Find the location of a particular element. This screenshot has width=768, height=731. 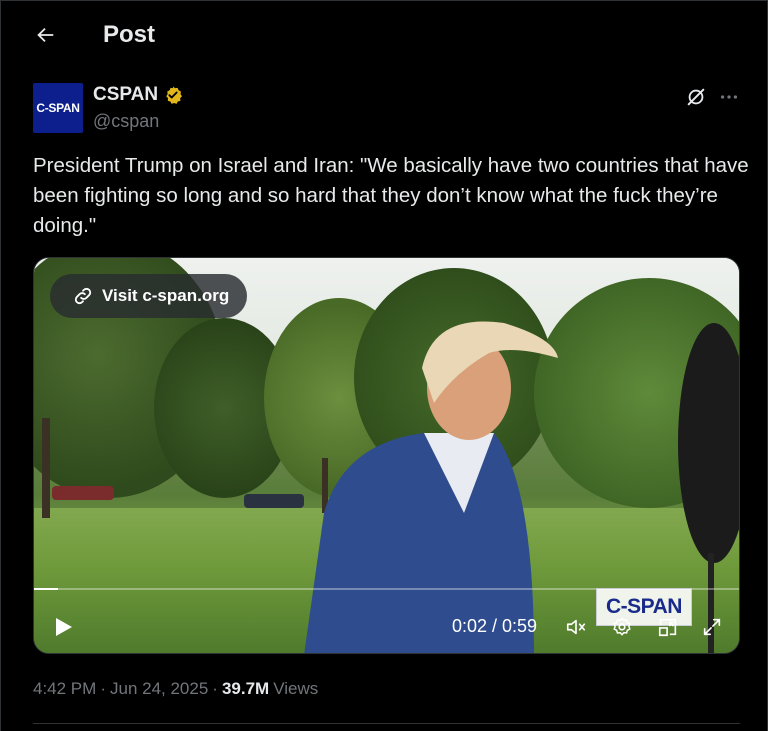

fullscreen-icon is located at coordinates (712, 627).